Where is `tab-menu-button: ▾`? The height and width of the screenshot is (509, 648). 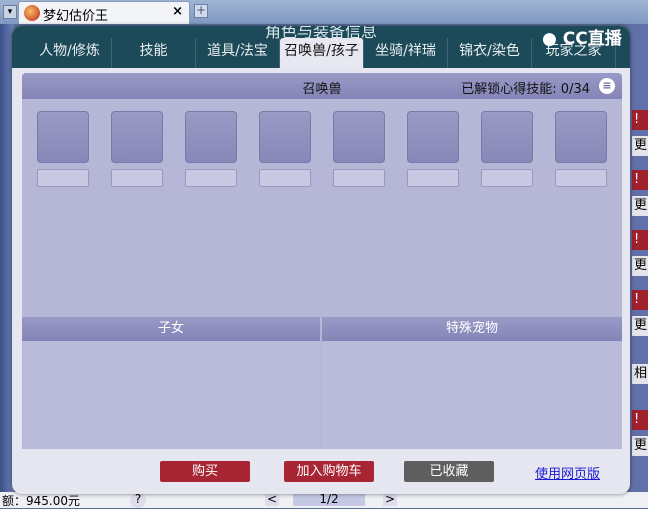 tab-menu-button: ▾ is located at coordinates (10, 12).